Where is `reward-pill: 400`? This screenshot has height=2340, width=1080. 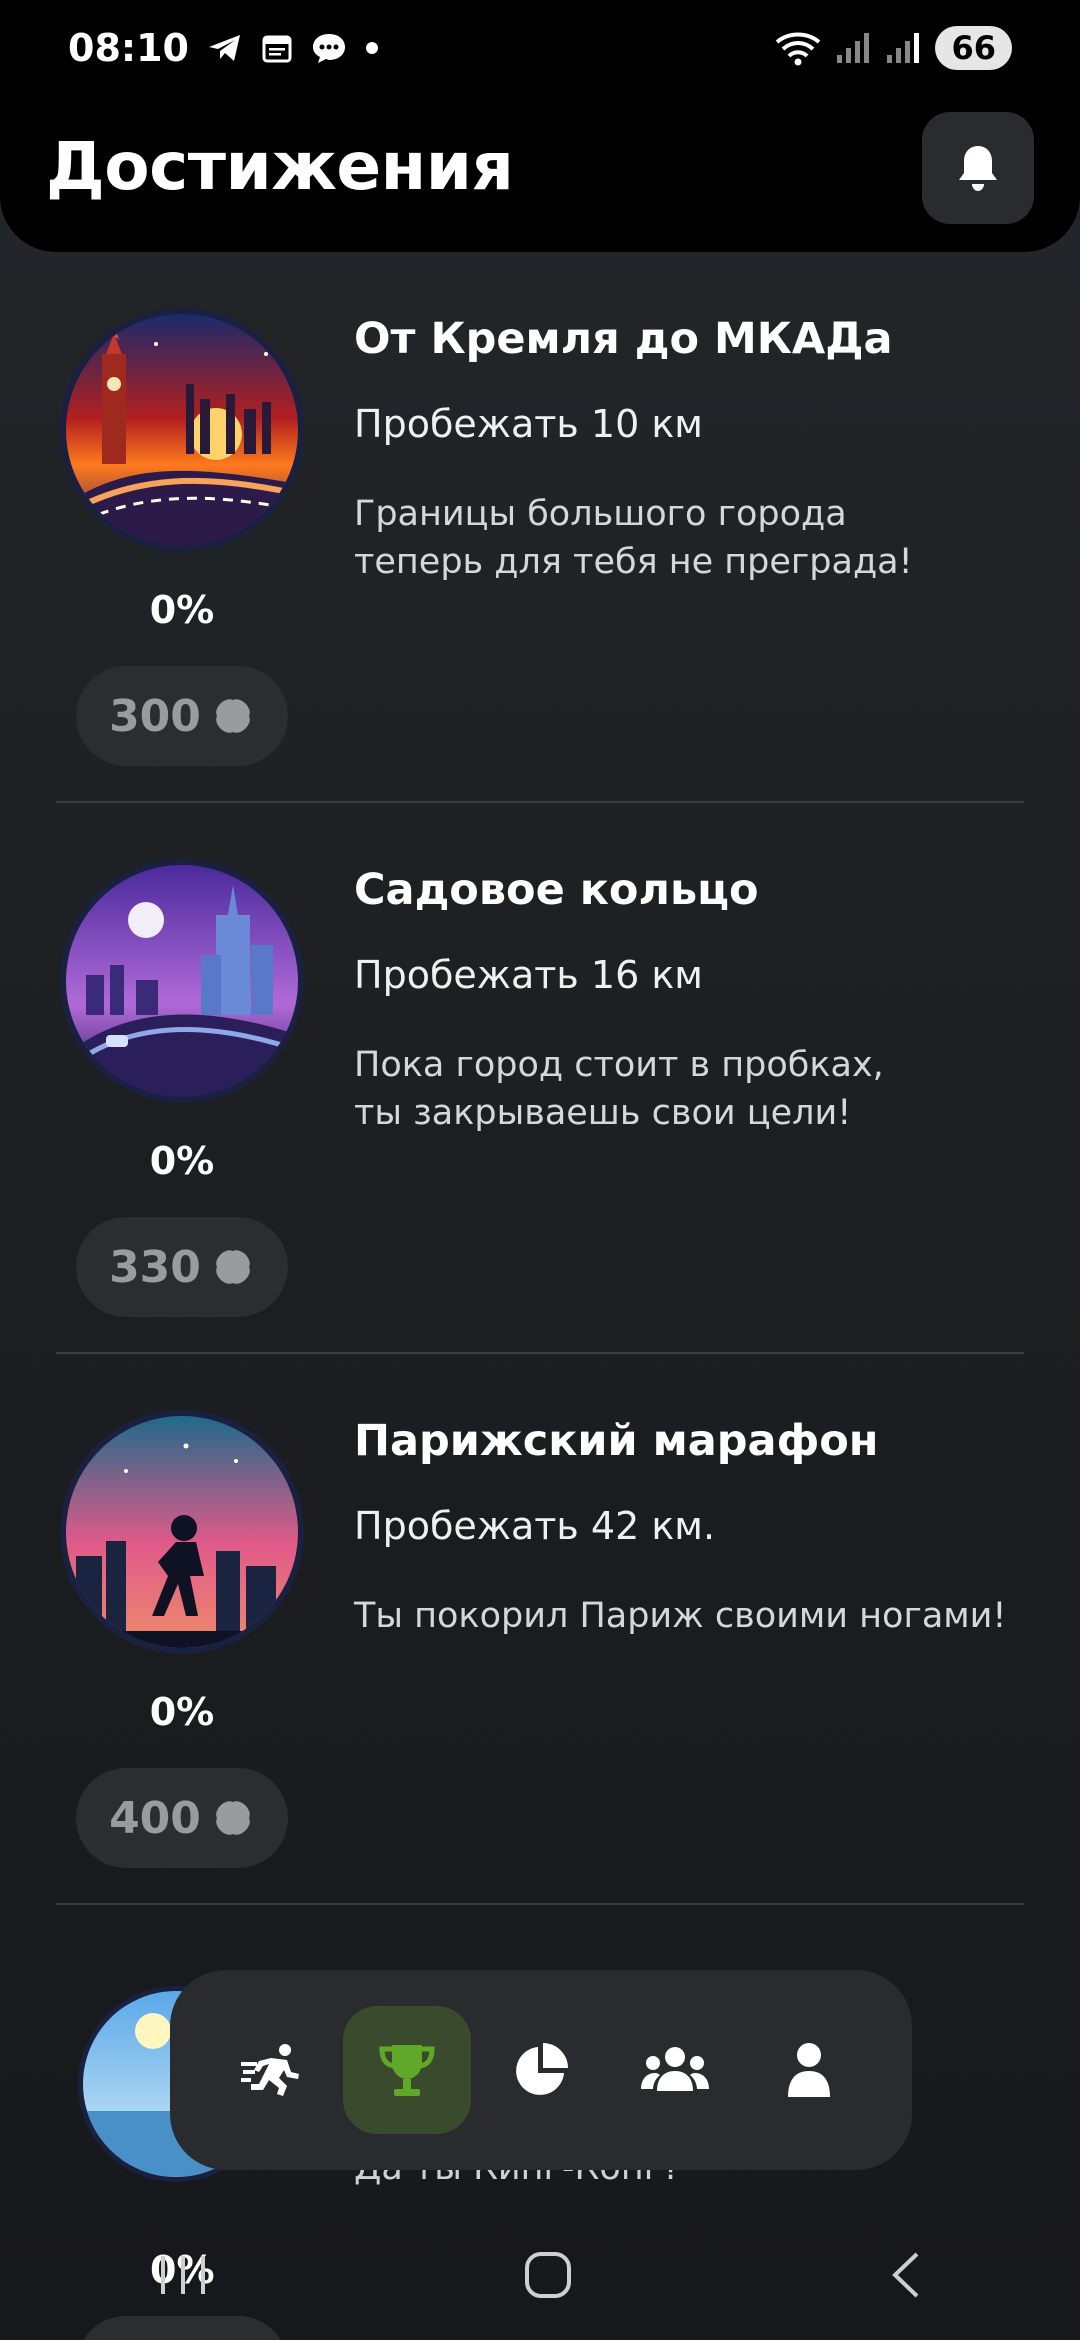 reward-pill: 400 is located at coordinates (182, 1818).